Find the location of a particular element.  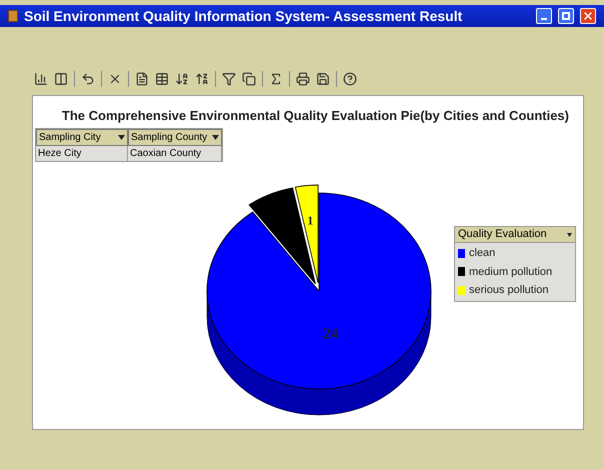

close-button is located at coordinates (588, 16).